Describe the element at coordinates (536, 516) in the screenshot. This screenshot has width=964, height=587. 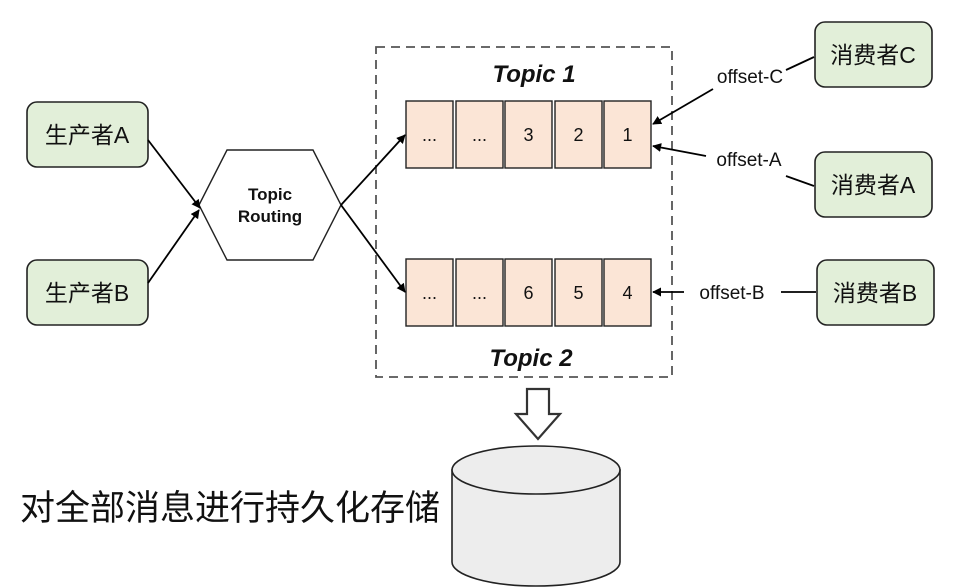
I see `storage-cylinder-icon` at that location.